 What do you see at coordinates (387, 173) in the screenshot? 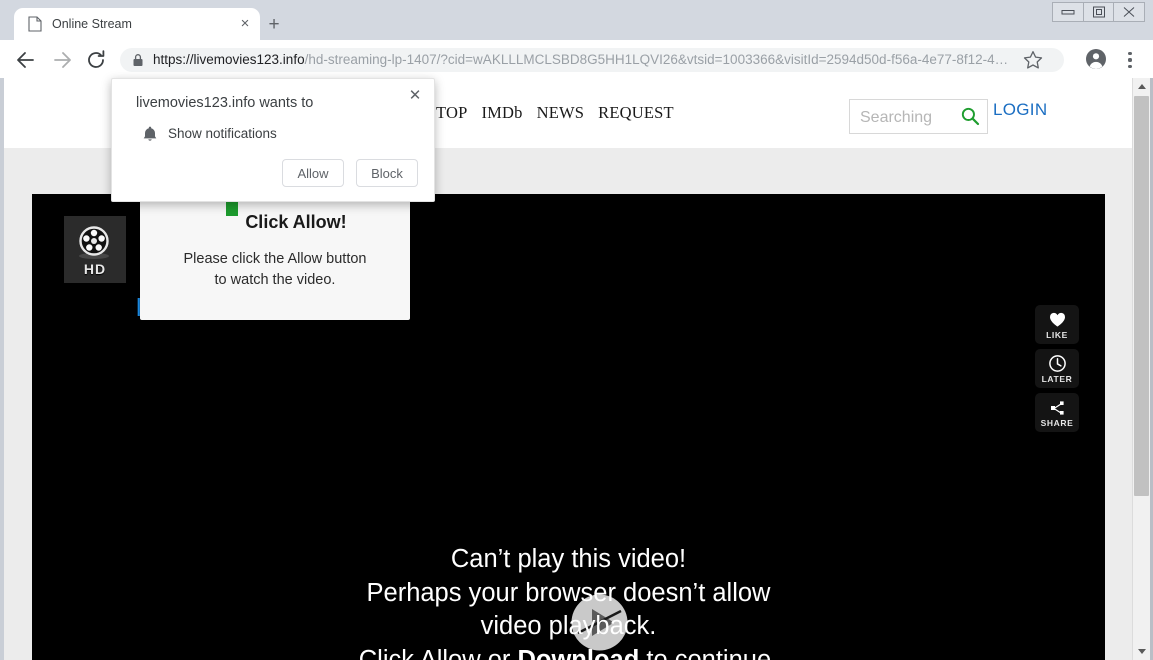
I see `block-button: Block` at bounding box center [387, 173].